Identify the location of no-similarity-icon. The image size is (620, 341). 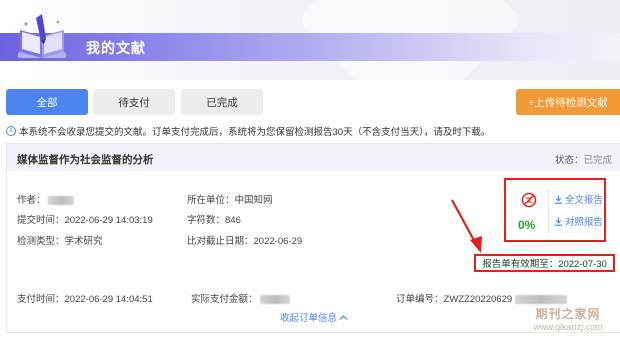
(529, 200).